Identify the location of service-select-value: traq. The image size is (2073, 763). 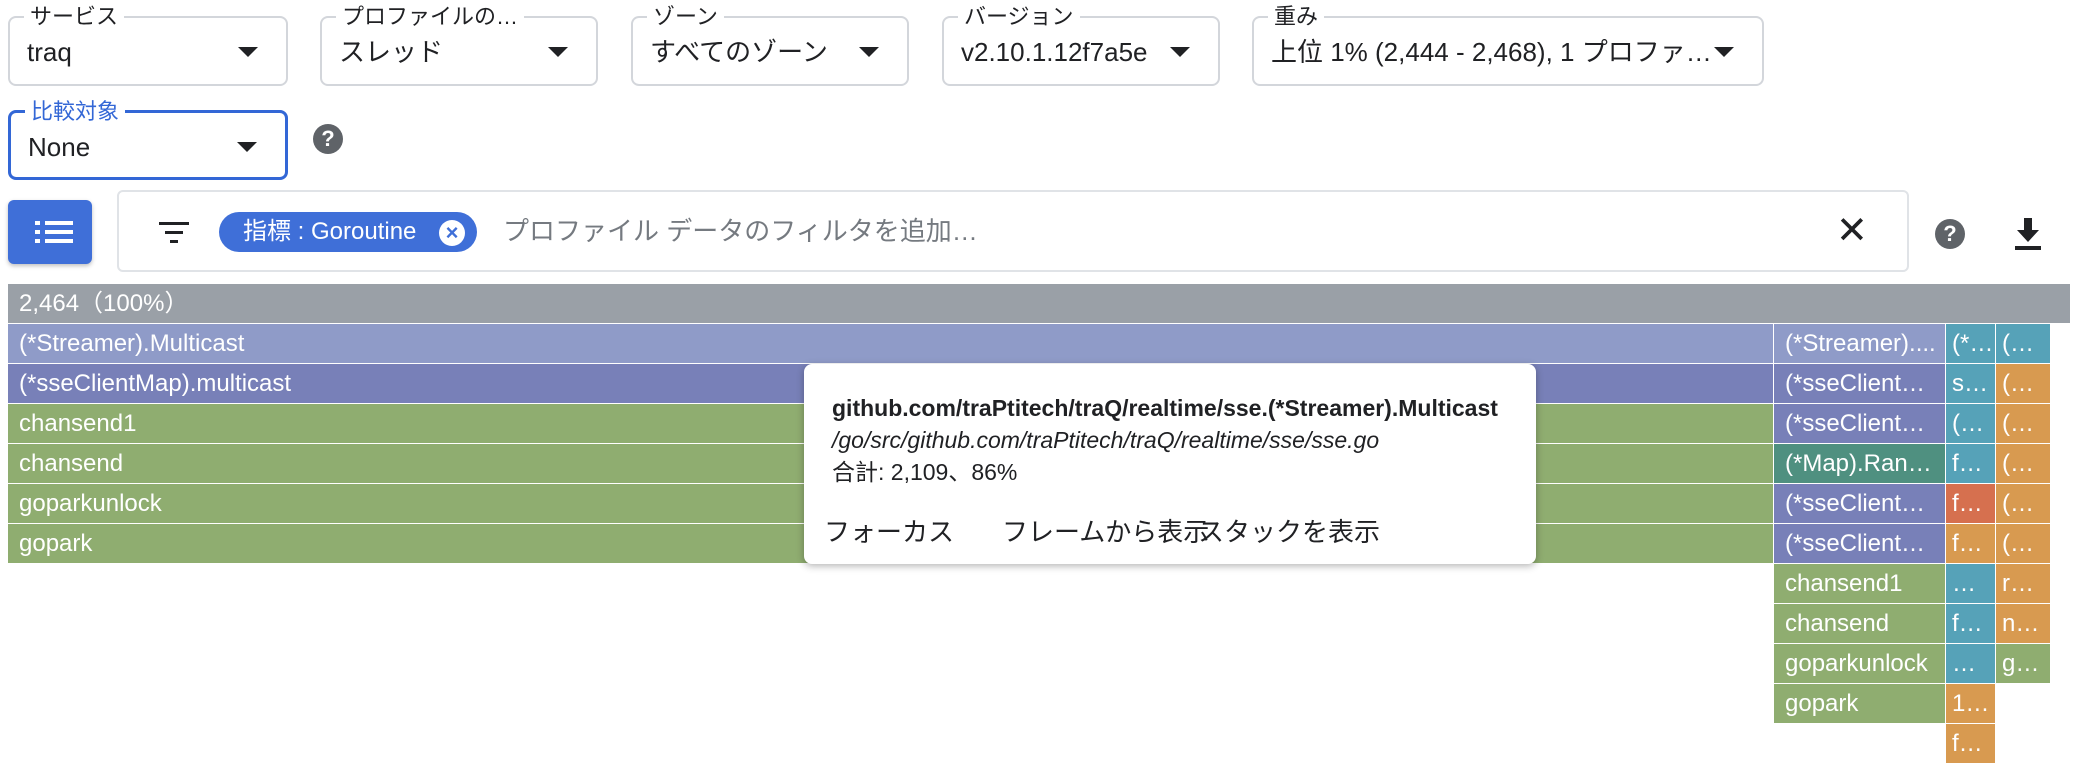
(49, 52).